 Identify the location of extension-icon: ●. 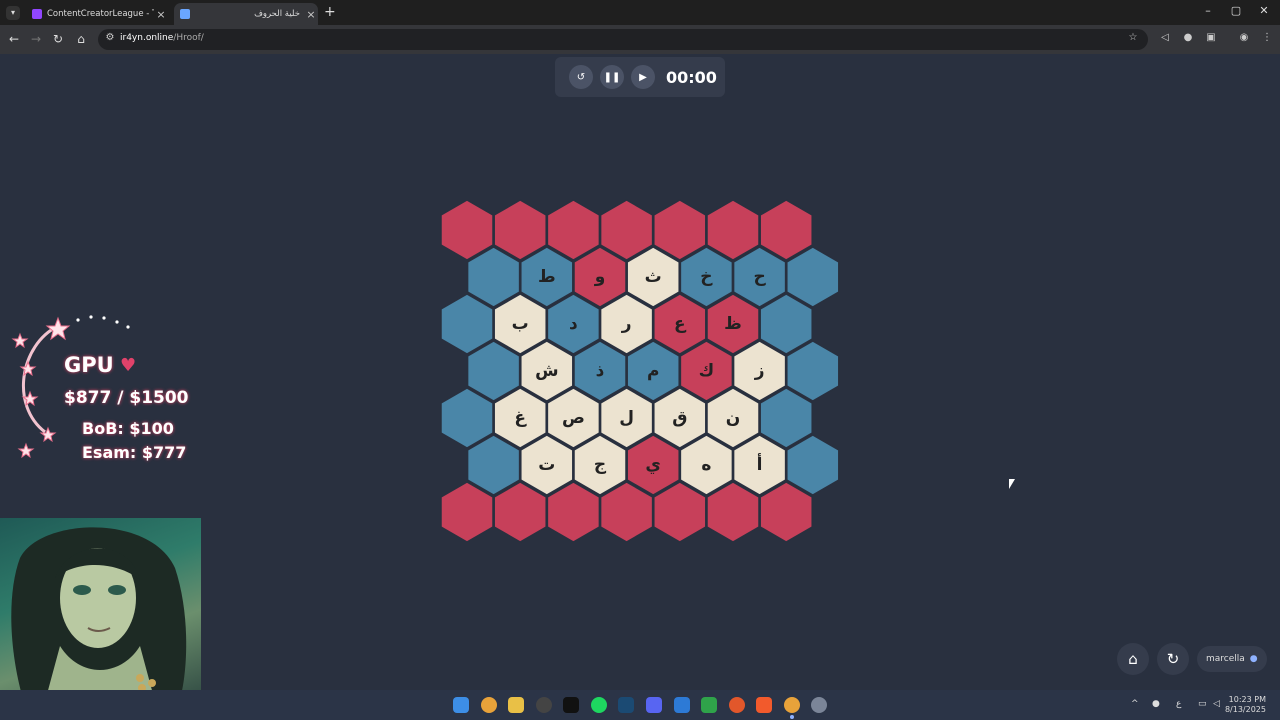
(1188, 39).